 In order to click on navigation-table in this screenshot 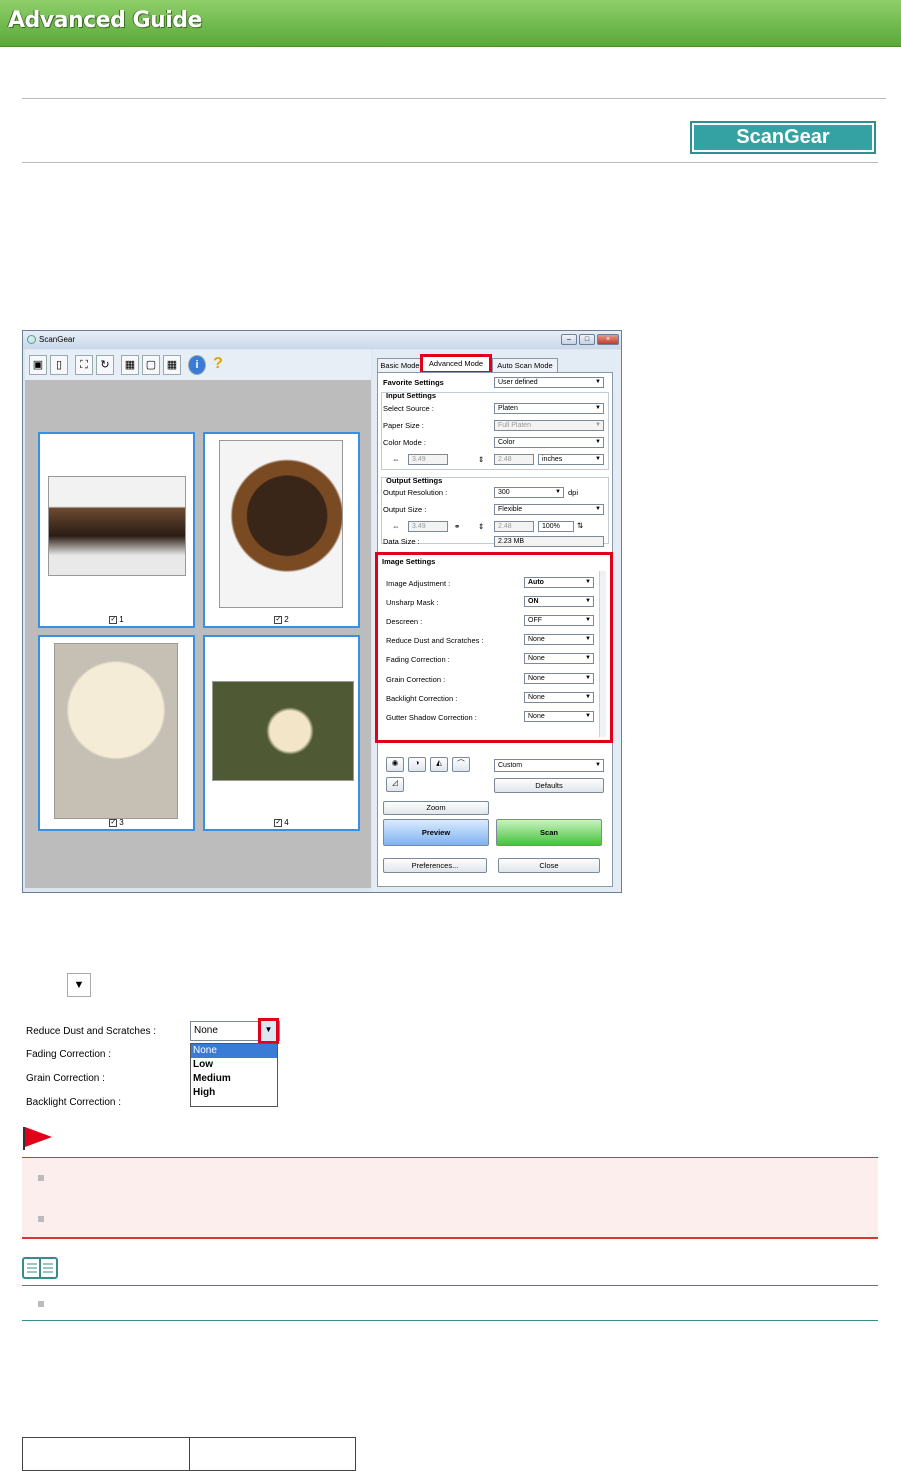, I will do `click(189, 1454)`.